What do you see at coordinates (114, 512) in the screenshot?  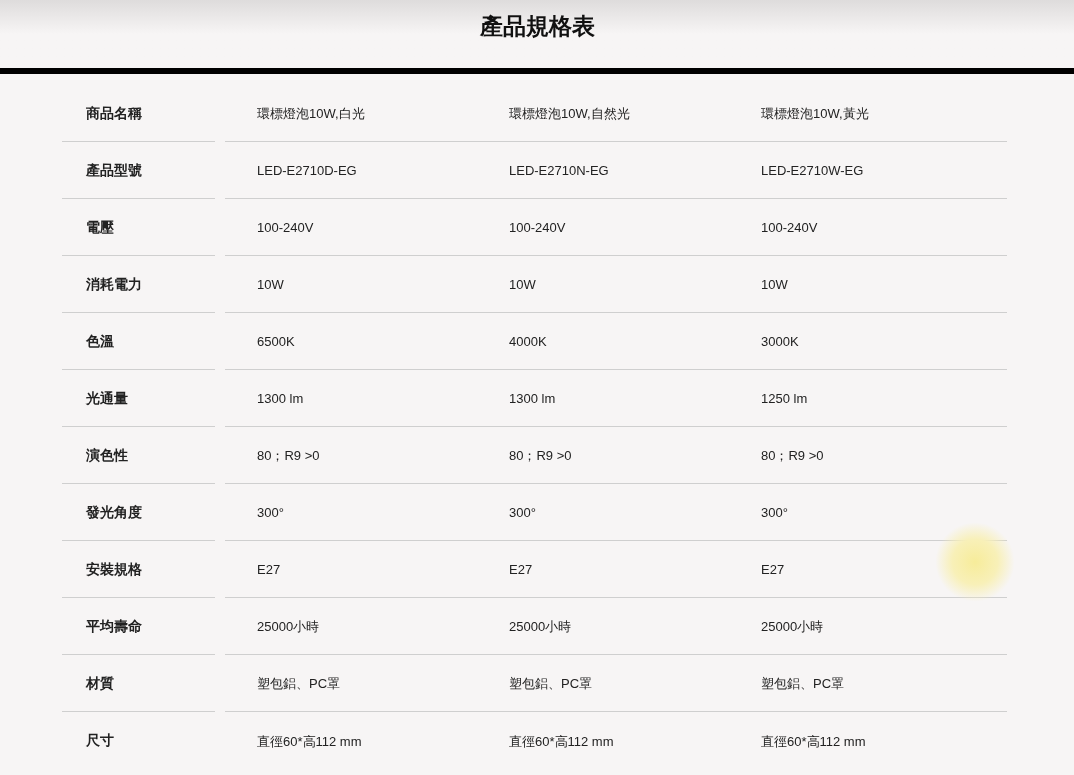 I see `row-label: 發光角度` at bounding box center [114, 512].